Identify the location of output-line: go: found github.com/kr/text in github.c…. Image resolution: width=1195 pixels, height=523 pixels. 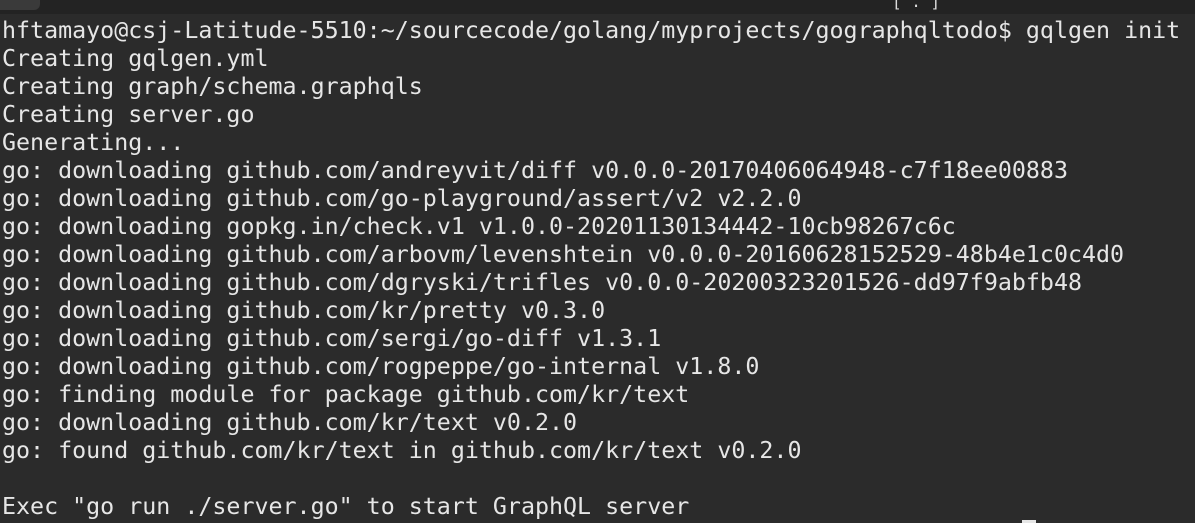
(402, 450).